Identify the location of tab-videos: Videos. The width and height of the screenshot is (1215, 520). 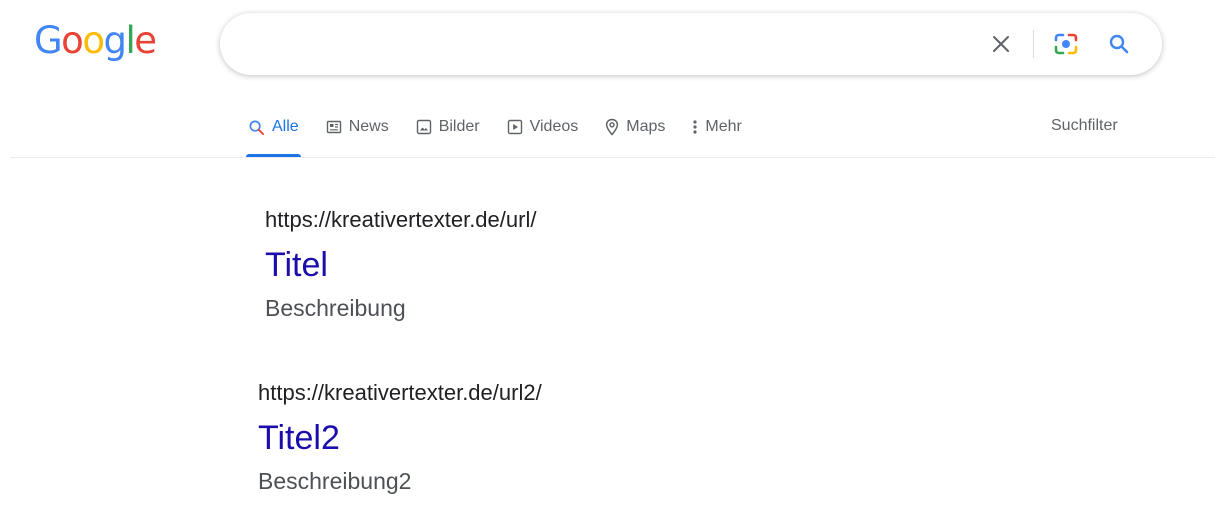
(543, 127).